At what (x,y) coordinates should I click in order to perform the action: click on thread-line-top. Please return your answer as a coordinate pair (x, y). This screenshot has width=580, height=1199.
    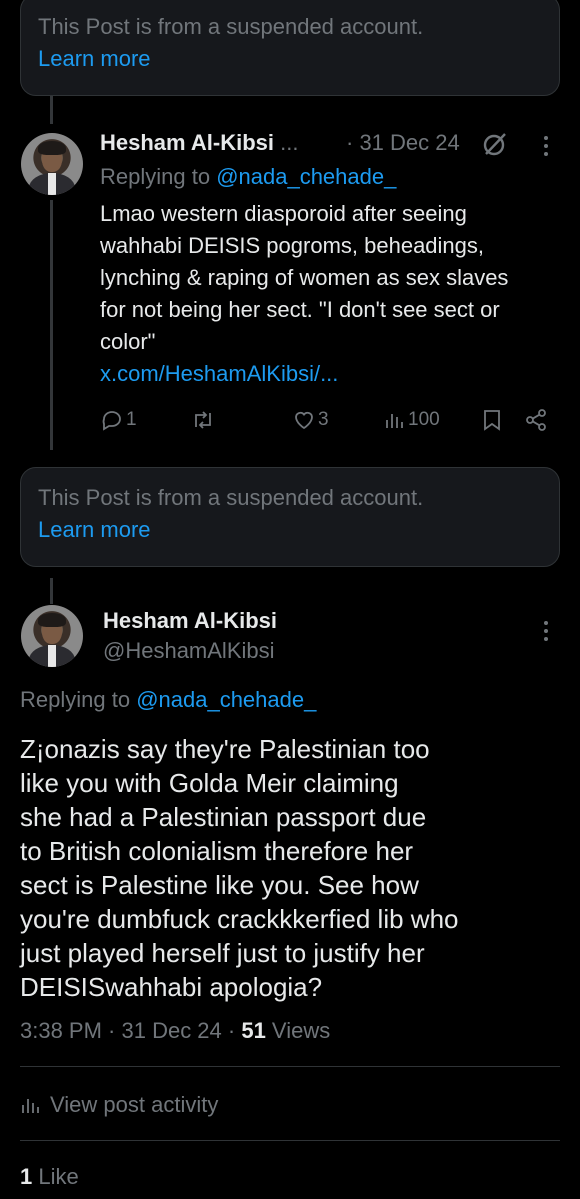
    Looking at the image, I should click on (51, 110).